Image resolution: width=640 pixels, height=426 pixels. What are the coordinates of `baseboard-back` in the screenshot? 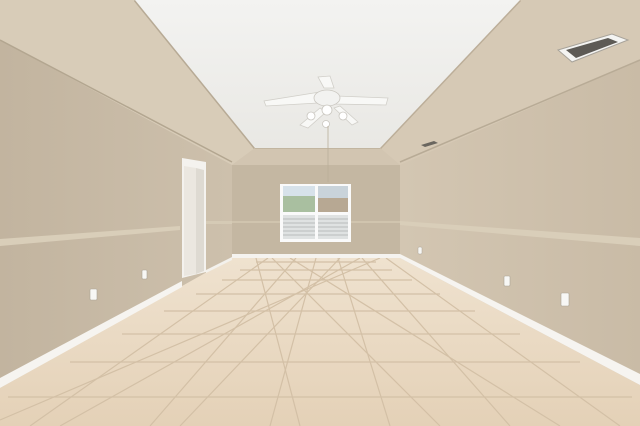 It's located at (316, 256).